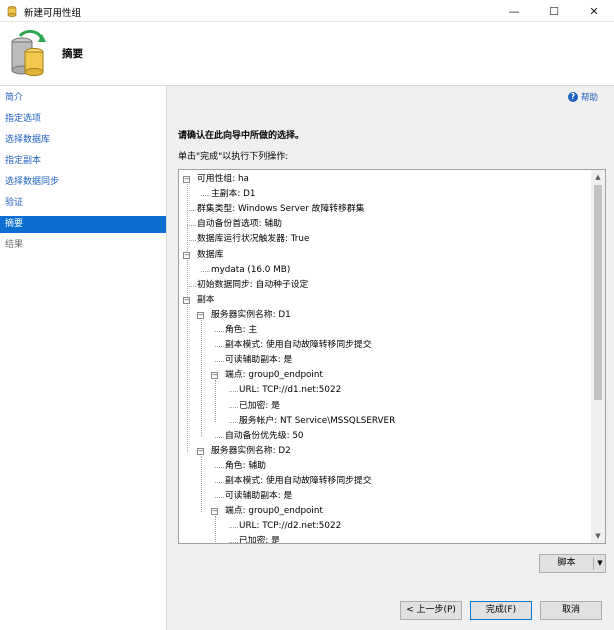 The image size is (614, 630). Describe the element at coordinates (72, 54) in the screenshot. I see `page-title: 摘要` at that location.